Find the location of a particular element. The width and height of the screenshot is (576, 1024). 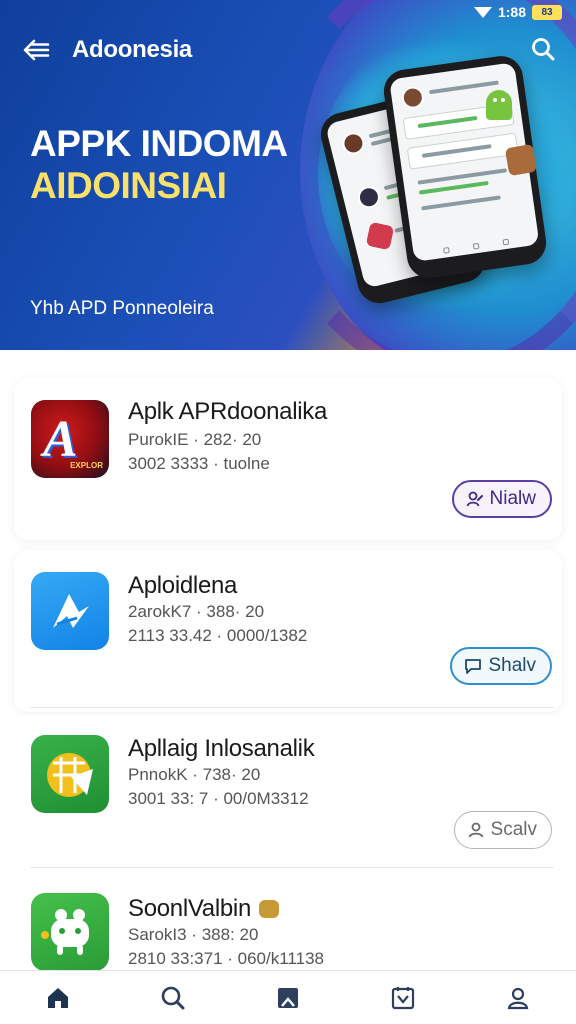

profile-icon is located at coordinates (518, 998).